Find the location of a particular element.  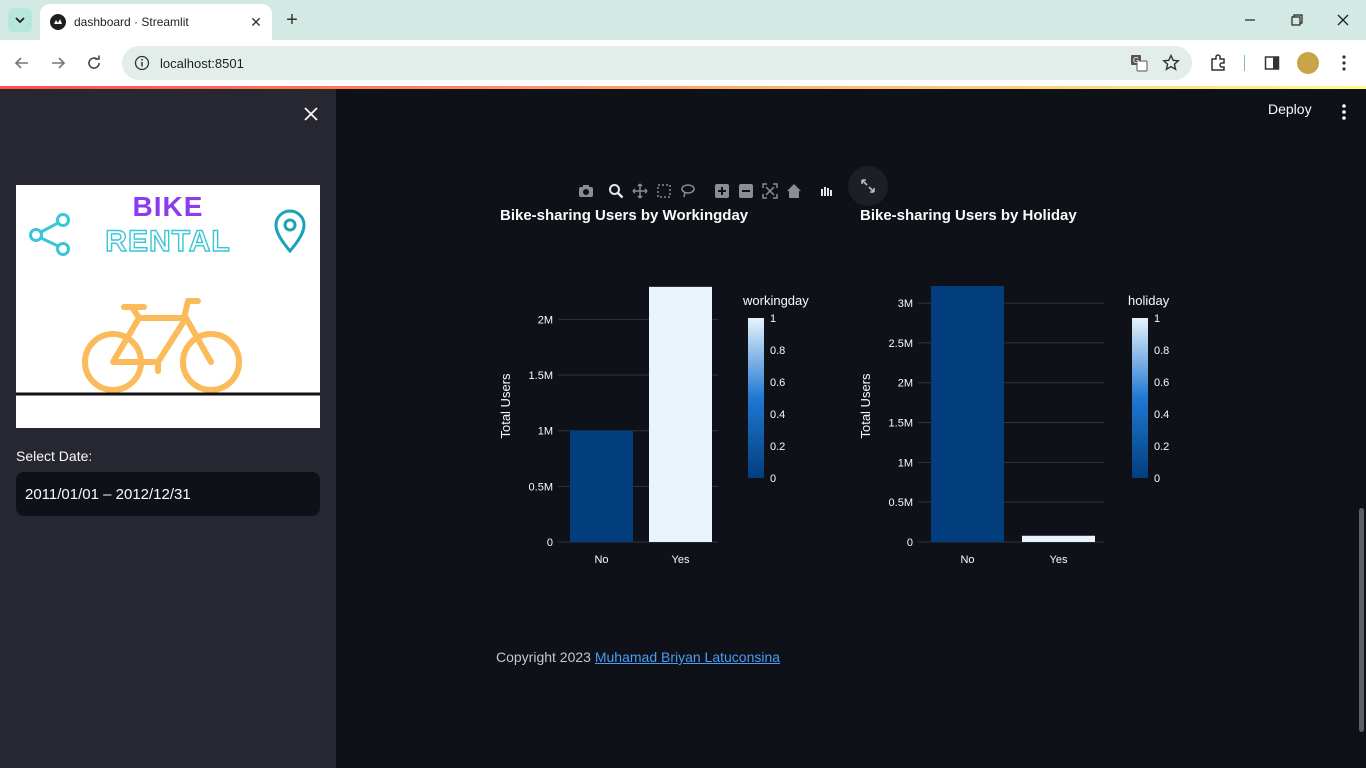

minimize-icon is located at coordinates (1250, 20).